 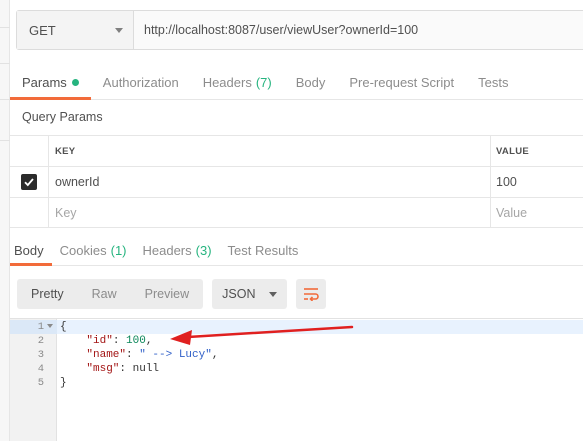 What do you see at coordinates (203, 250) in the screenshot?
I see `tab-badge: (3)` at bounding box center [203, 250].